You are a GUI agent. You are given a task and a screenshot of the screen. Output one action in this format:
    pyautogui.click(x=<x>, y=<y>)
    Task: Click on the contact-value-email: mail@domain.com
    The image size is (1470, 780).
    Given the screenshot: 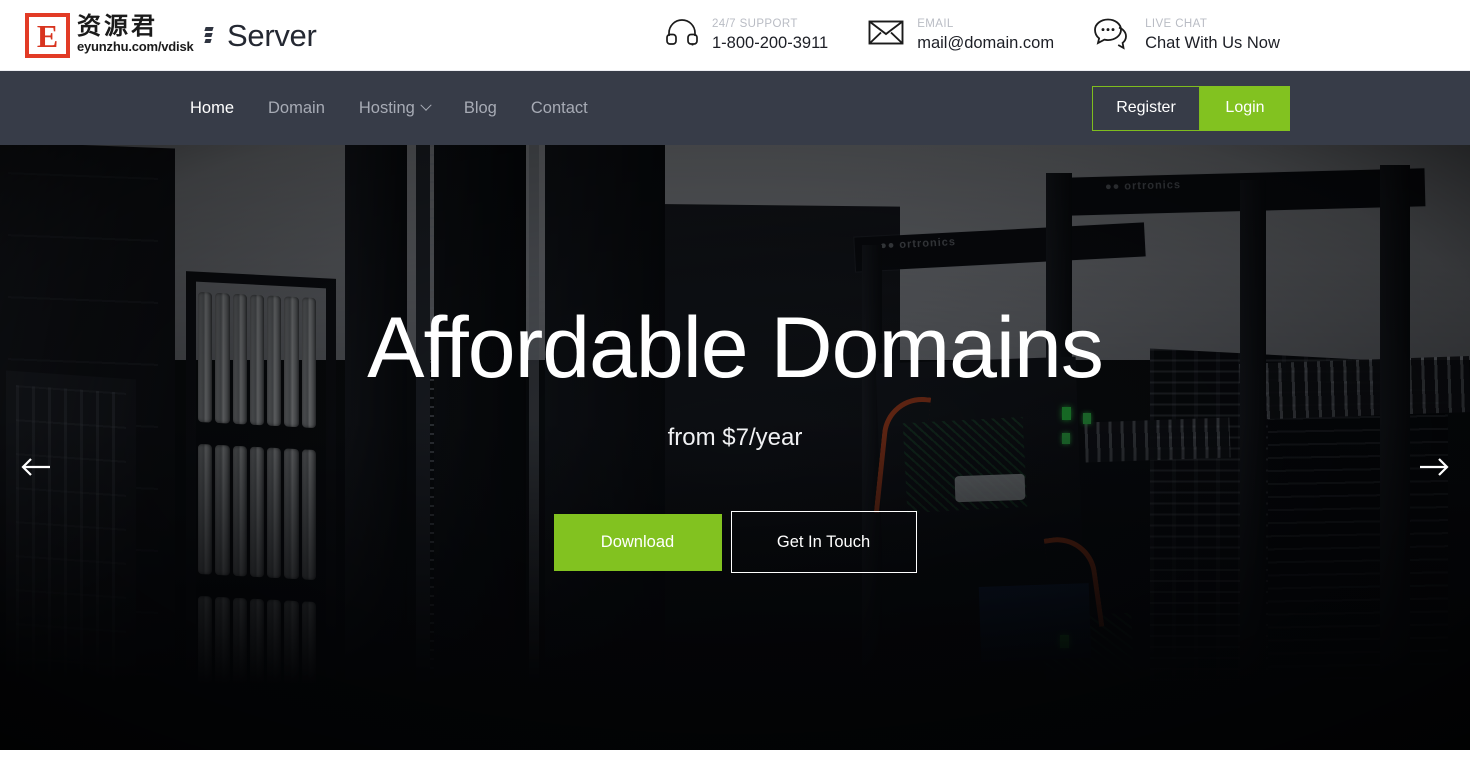 What is the action you would take?
    pyautogui.click(x=986, y=42)
    